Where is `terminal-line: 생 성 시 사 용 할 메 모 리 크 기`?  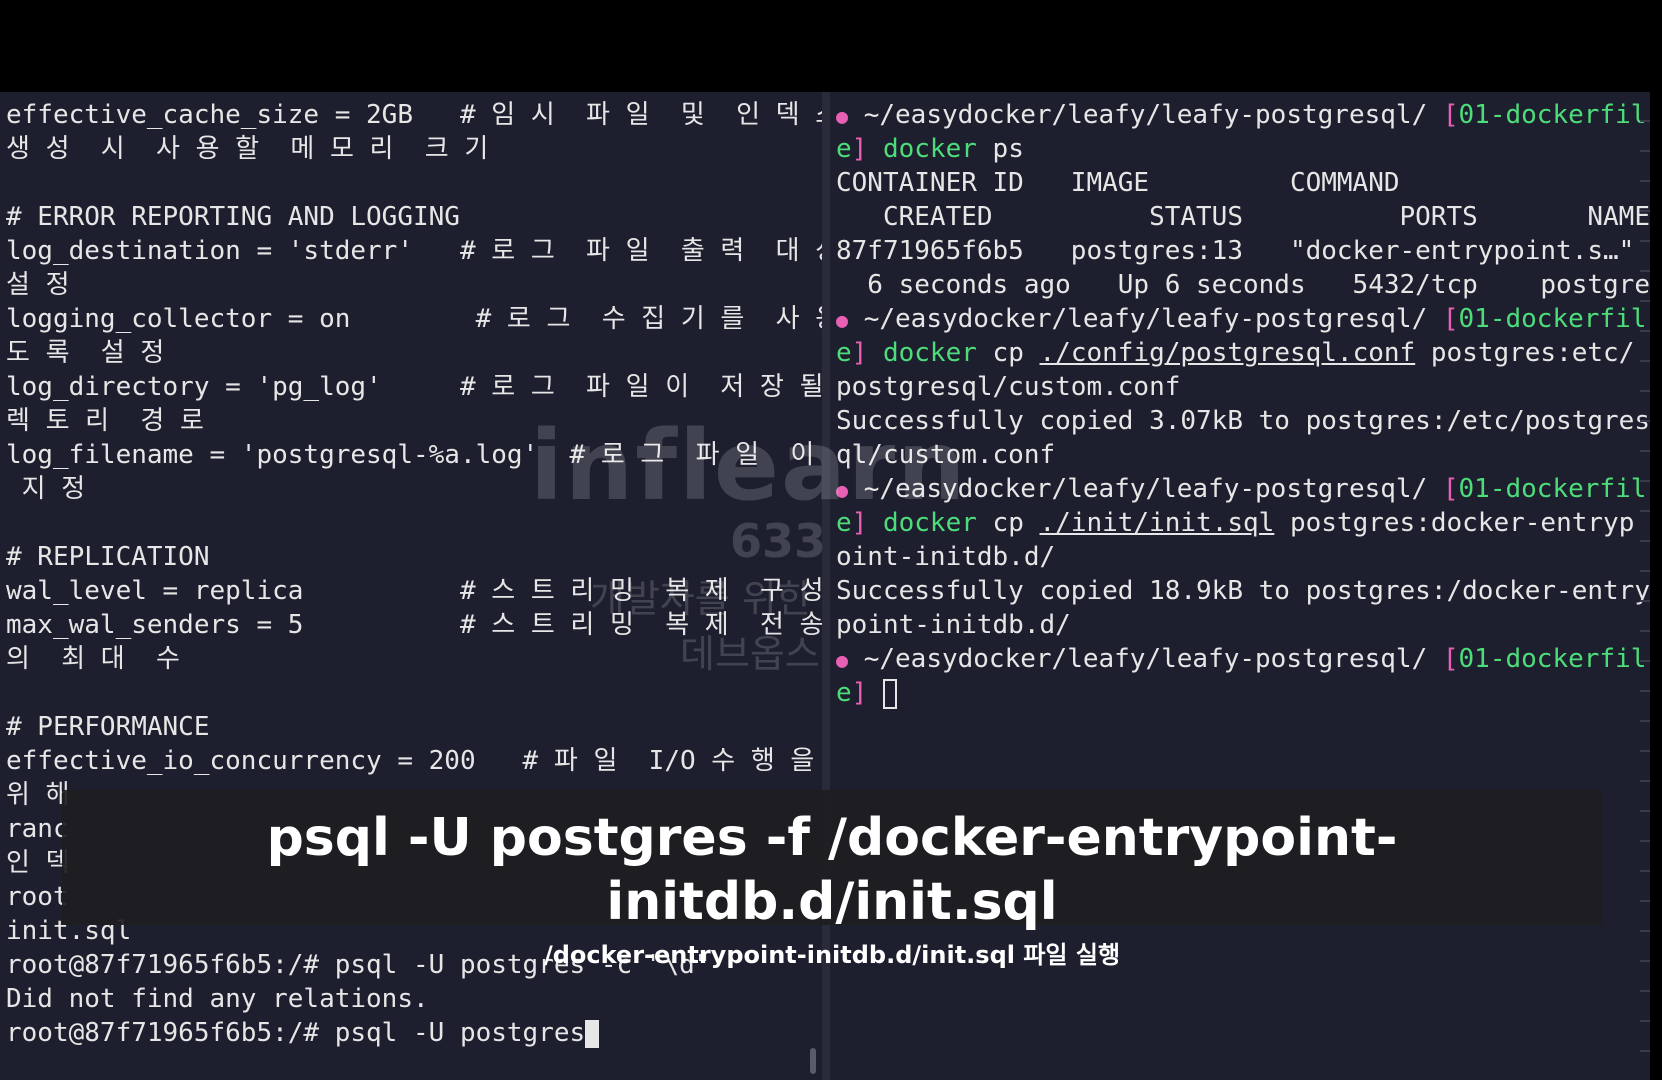
terminal-line: 생 성 시 사 용 할 메 모 리 크 기 is located at coordinates (247, 149).